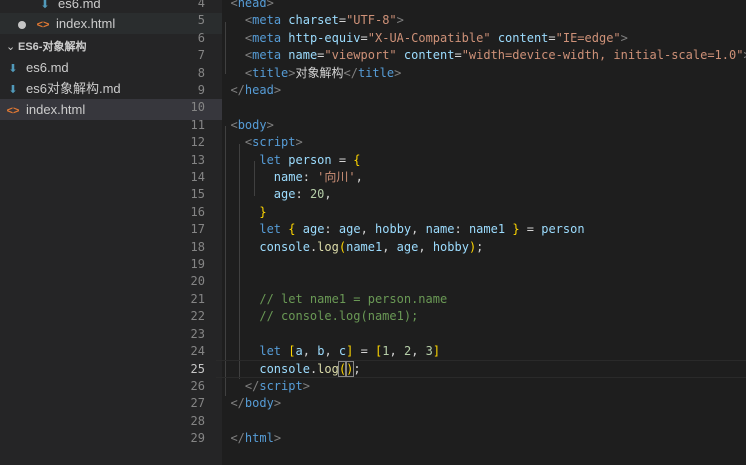  I want to click on code-text: // let name1 = person.name, so click(331, 299).